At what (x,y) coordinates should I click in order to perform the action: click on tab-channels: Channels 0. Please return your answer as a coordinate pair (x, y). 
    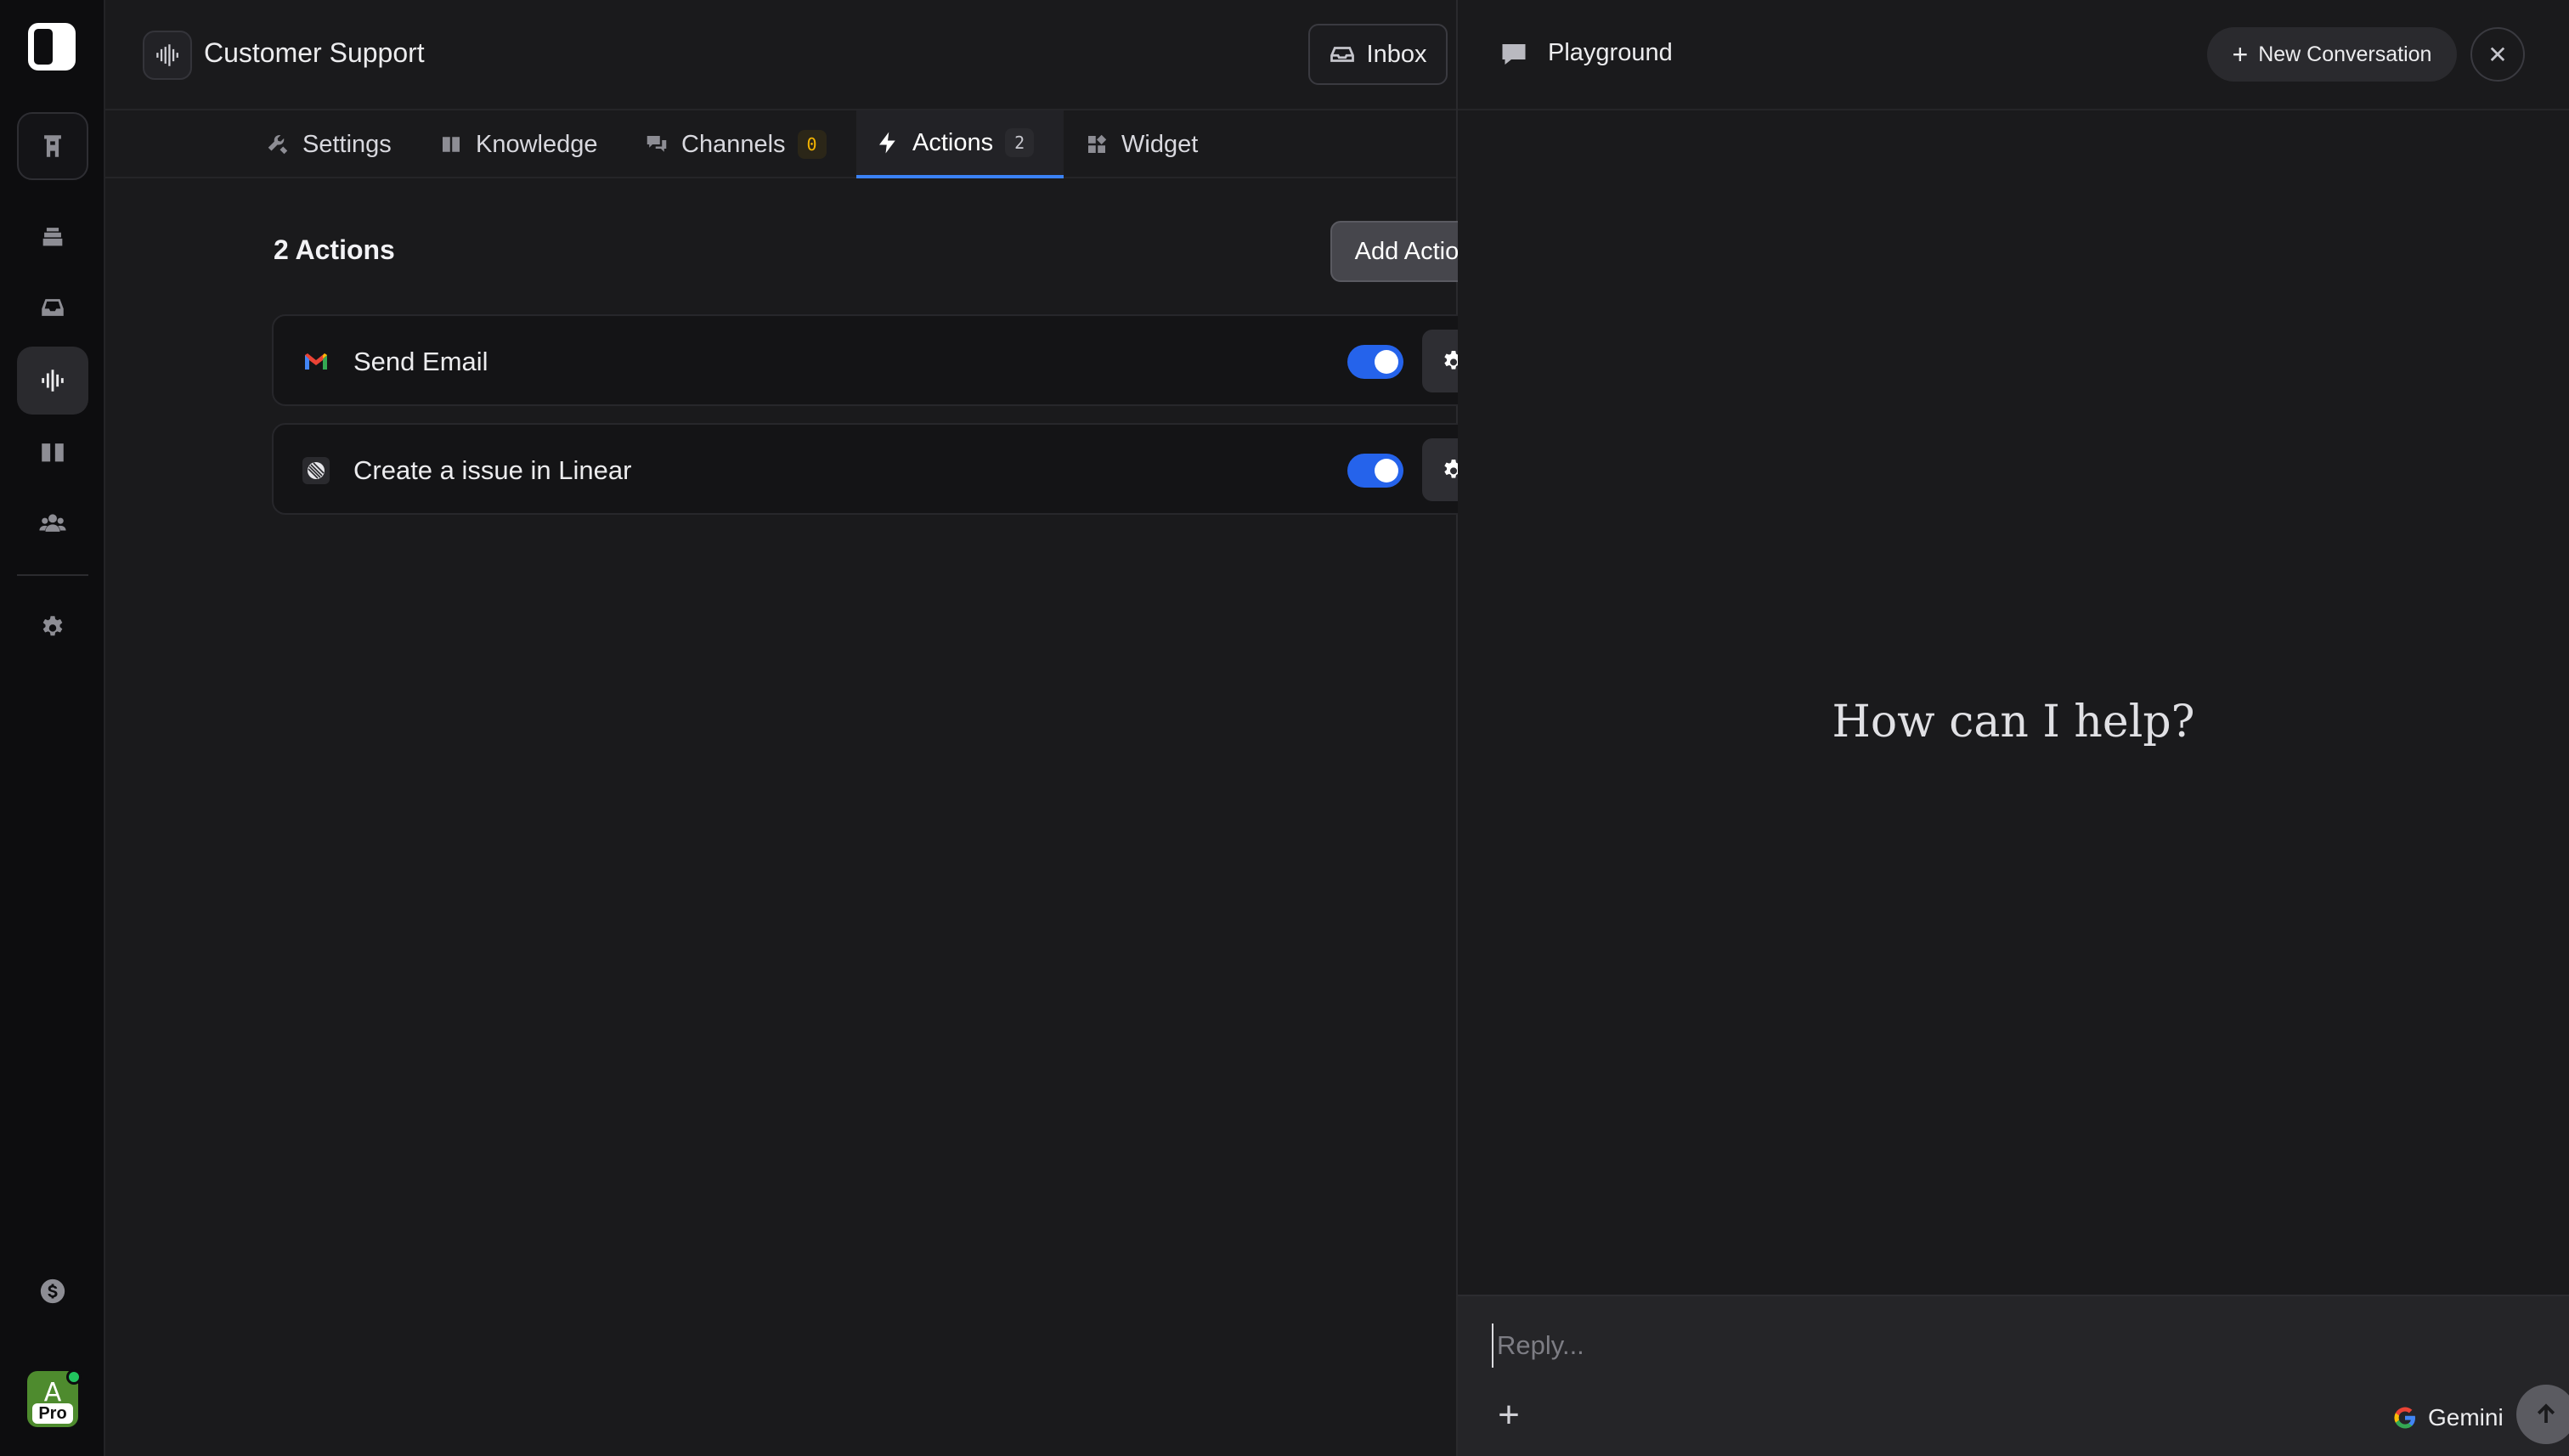
    Looking at the image, I should click on (735, 144).